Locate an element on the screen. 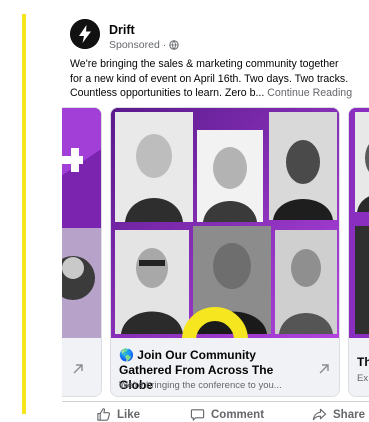 Image resolution: width=369 pixels, height=422 pixels. like-button: Like is located at coordinates (118, 414).